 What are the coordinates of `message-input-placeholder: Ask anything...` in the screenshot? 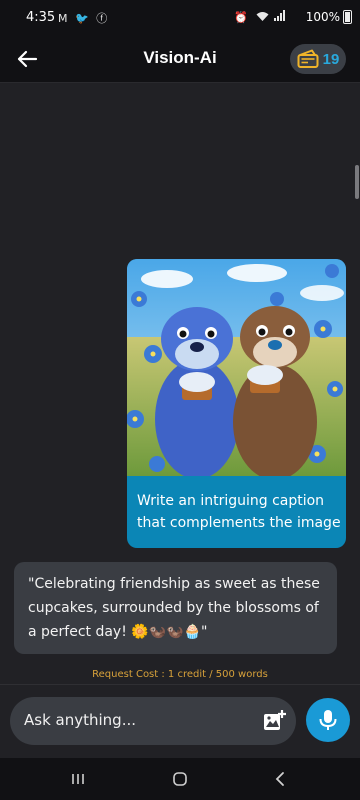 It's located at (80, 720).